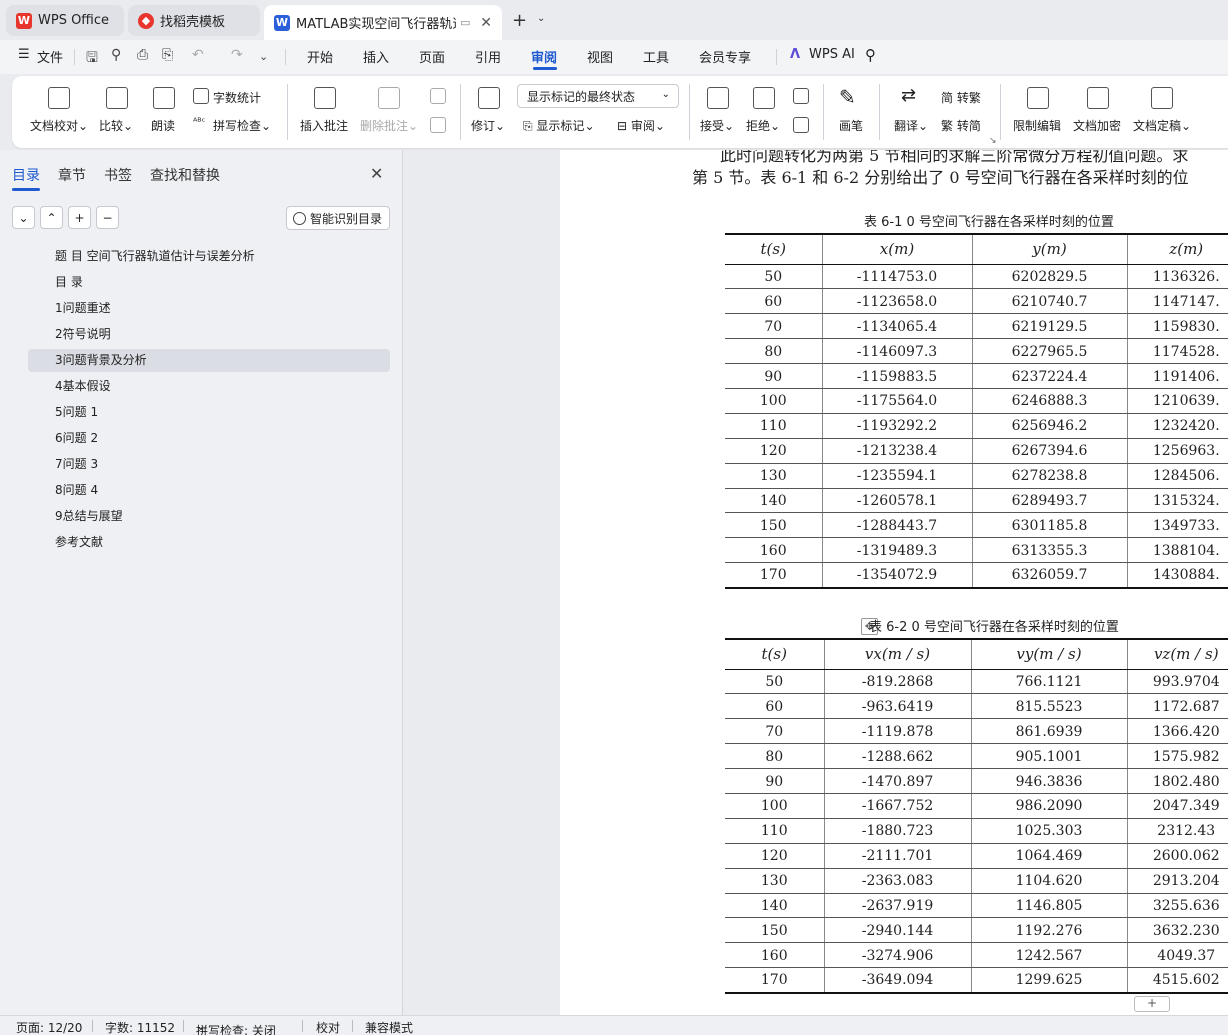  I want to click on share-icon: ⚲, so click(116, 55).